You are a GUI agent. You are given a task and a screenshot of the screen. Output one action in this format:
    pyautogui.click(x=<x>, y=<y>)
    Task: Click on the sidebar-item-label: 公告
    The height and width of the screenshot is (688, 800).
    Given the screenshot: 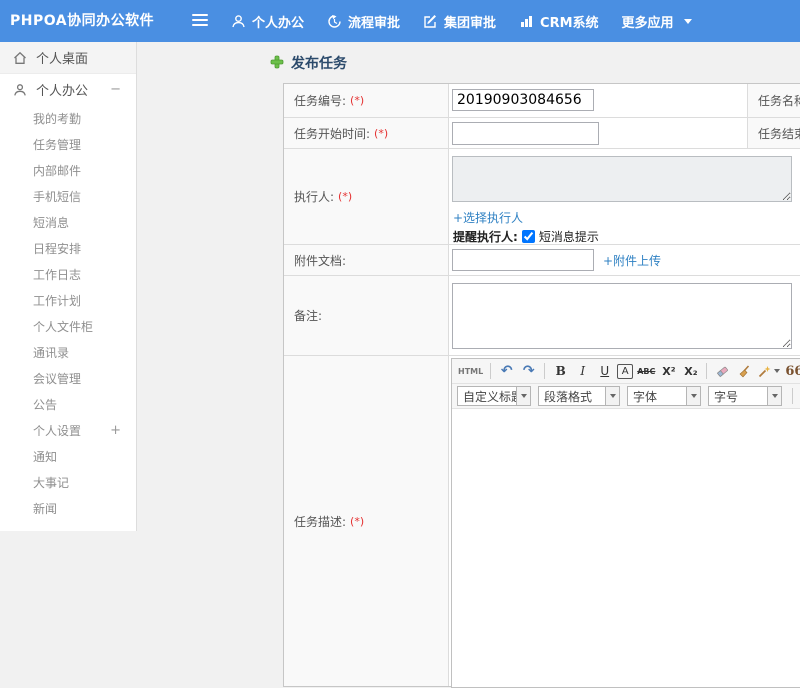 What is the action you would take?
    pyautogui.click(x=45, y=404)
    